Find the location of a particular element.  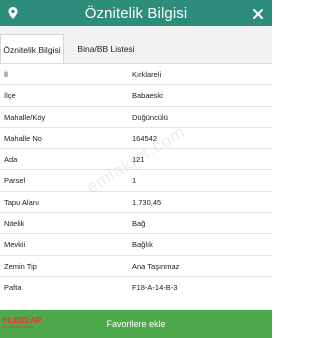

table-row: Mahalle/Köy Düğüncülü is located at coordinates (136, 116).